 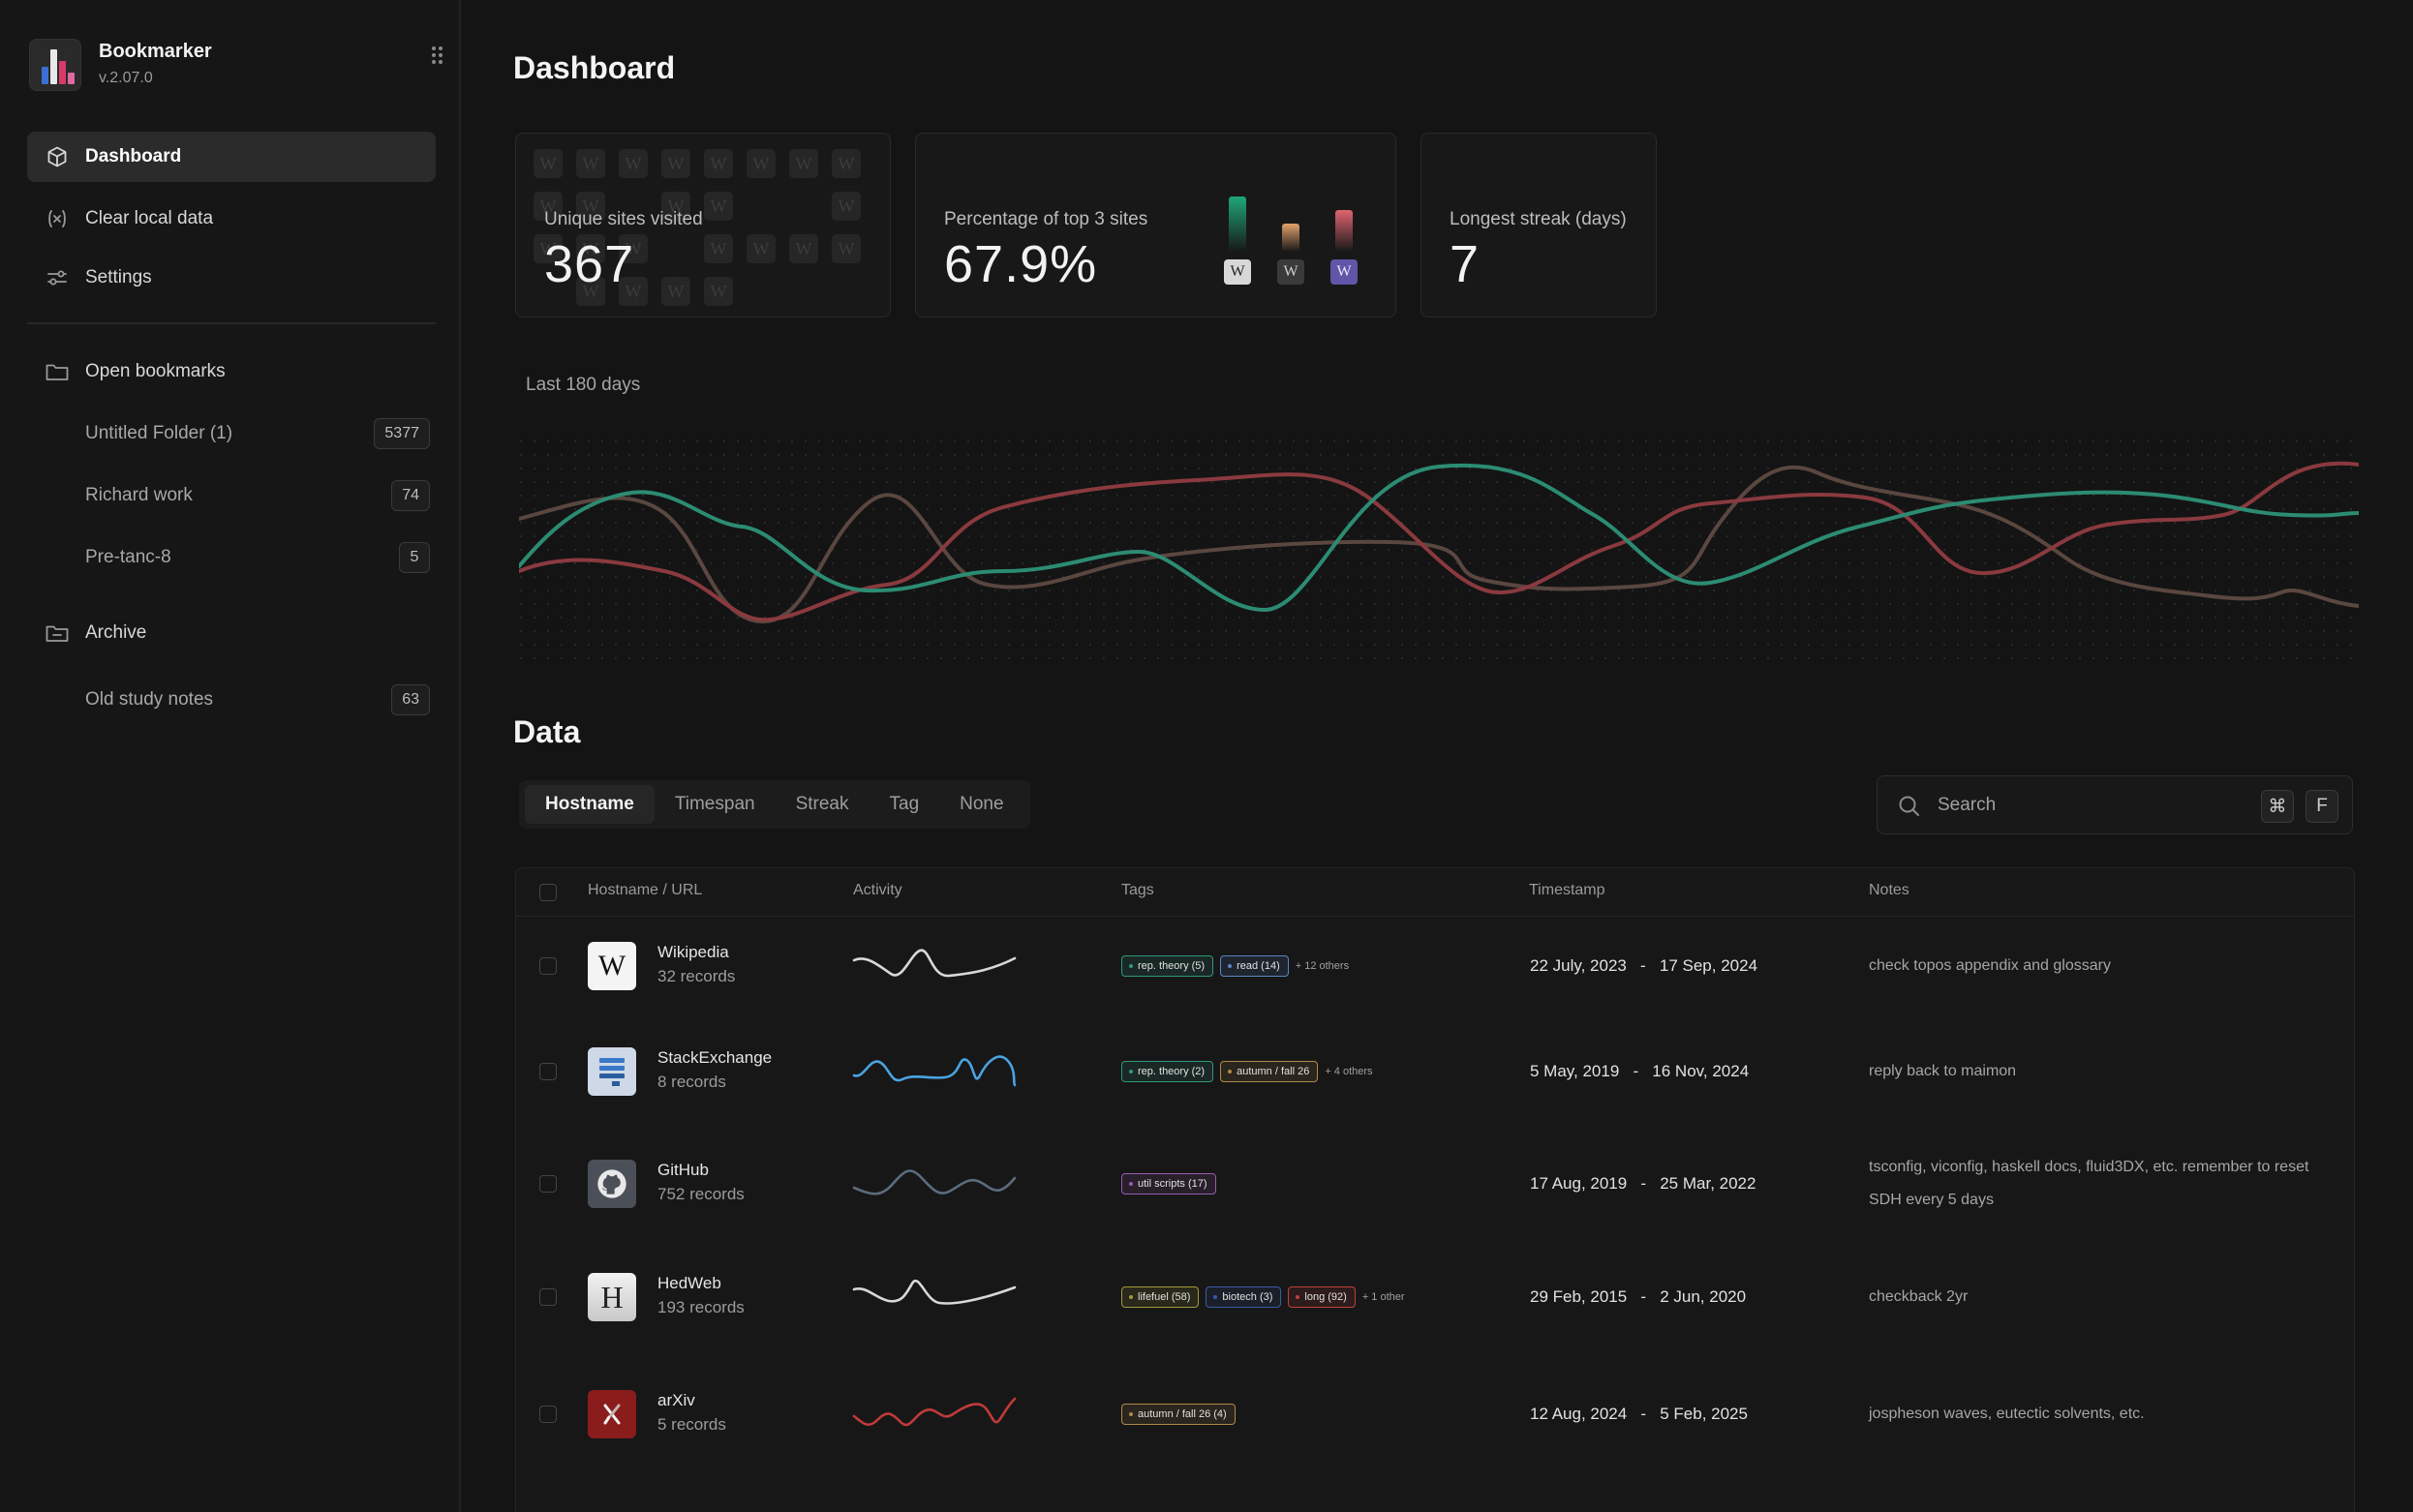 What do you see at coordinates (2115, 804) in the screenshot?
I see `search-input: Search ⌘ F` at bounding box center [2115, 804].